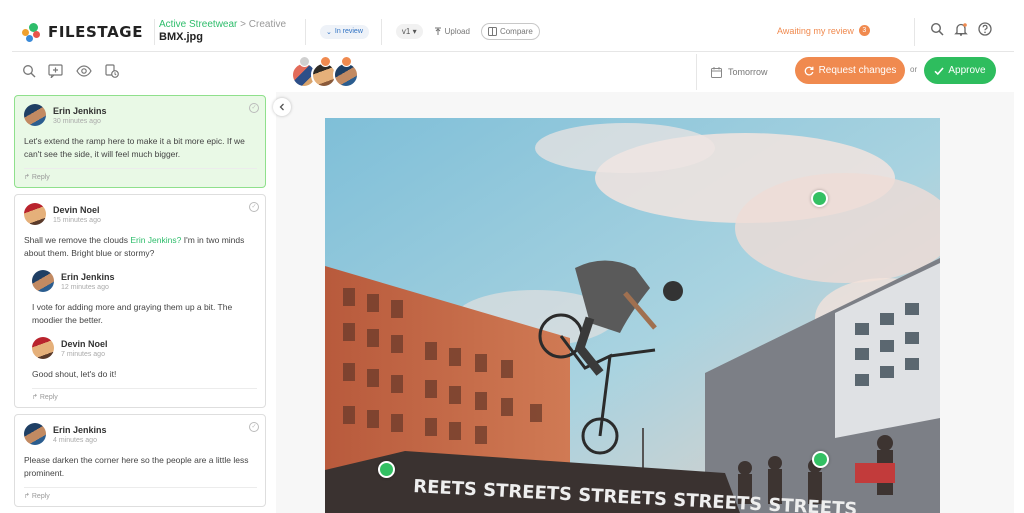 Image resolution: width=1024 pixels, height=513 pixels. What do you see at coordinates (457, 31) in the screenshot?
I see `upload-label: Upload` at bounding box center [457, 31].